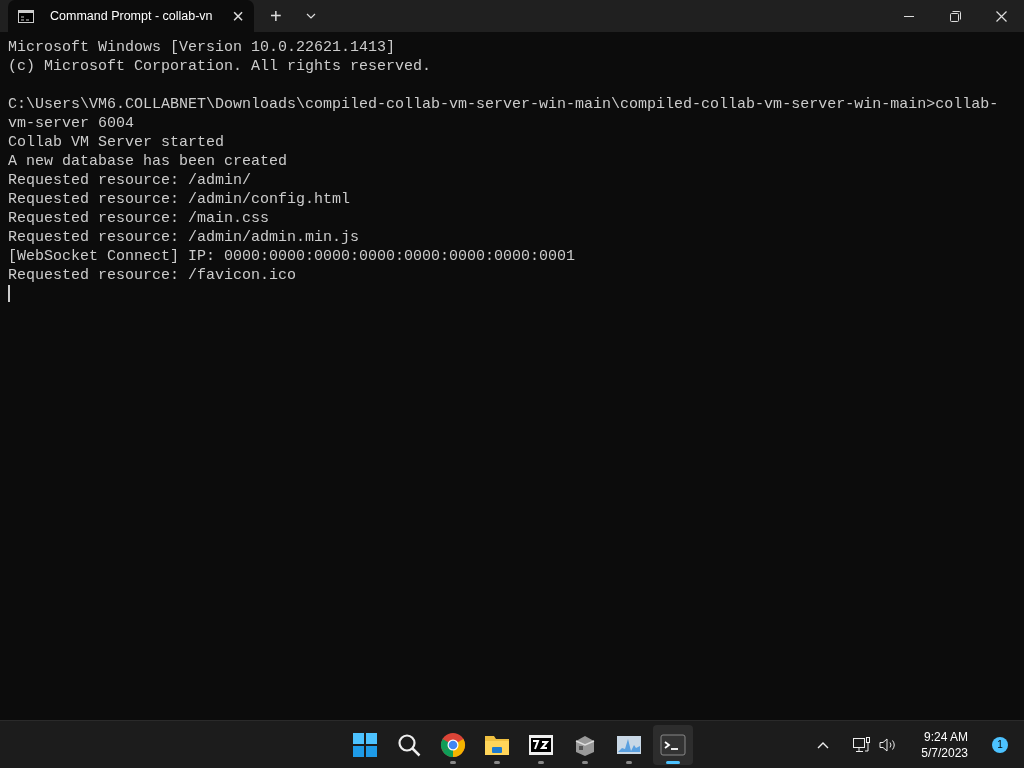 The width and height of the screenshot is (1024, 768). I want to click on dropdown-icon, so click(310, 16).